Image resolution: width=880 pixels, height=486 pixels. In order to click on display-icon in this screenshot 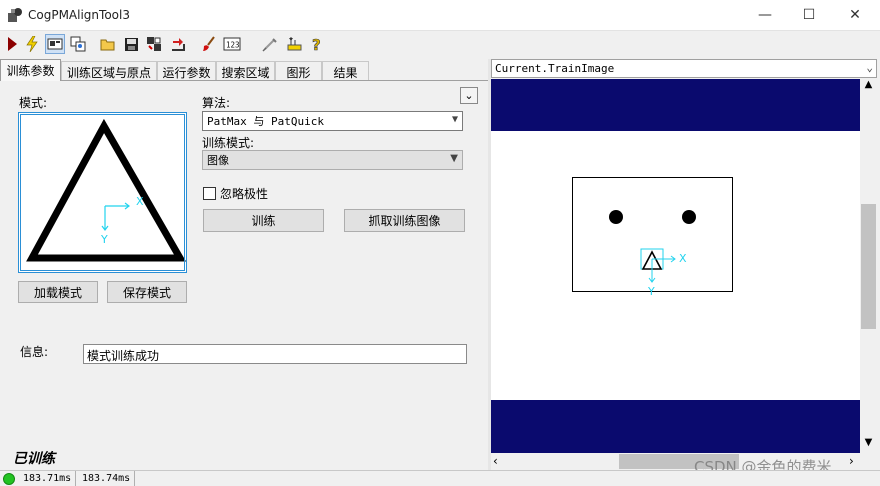, I will do `click(55, 44)`.